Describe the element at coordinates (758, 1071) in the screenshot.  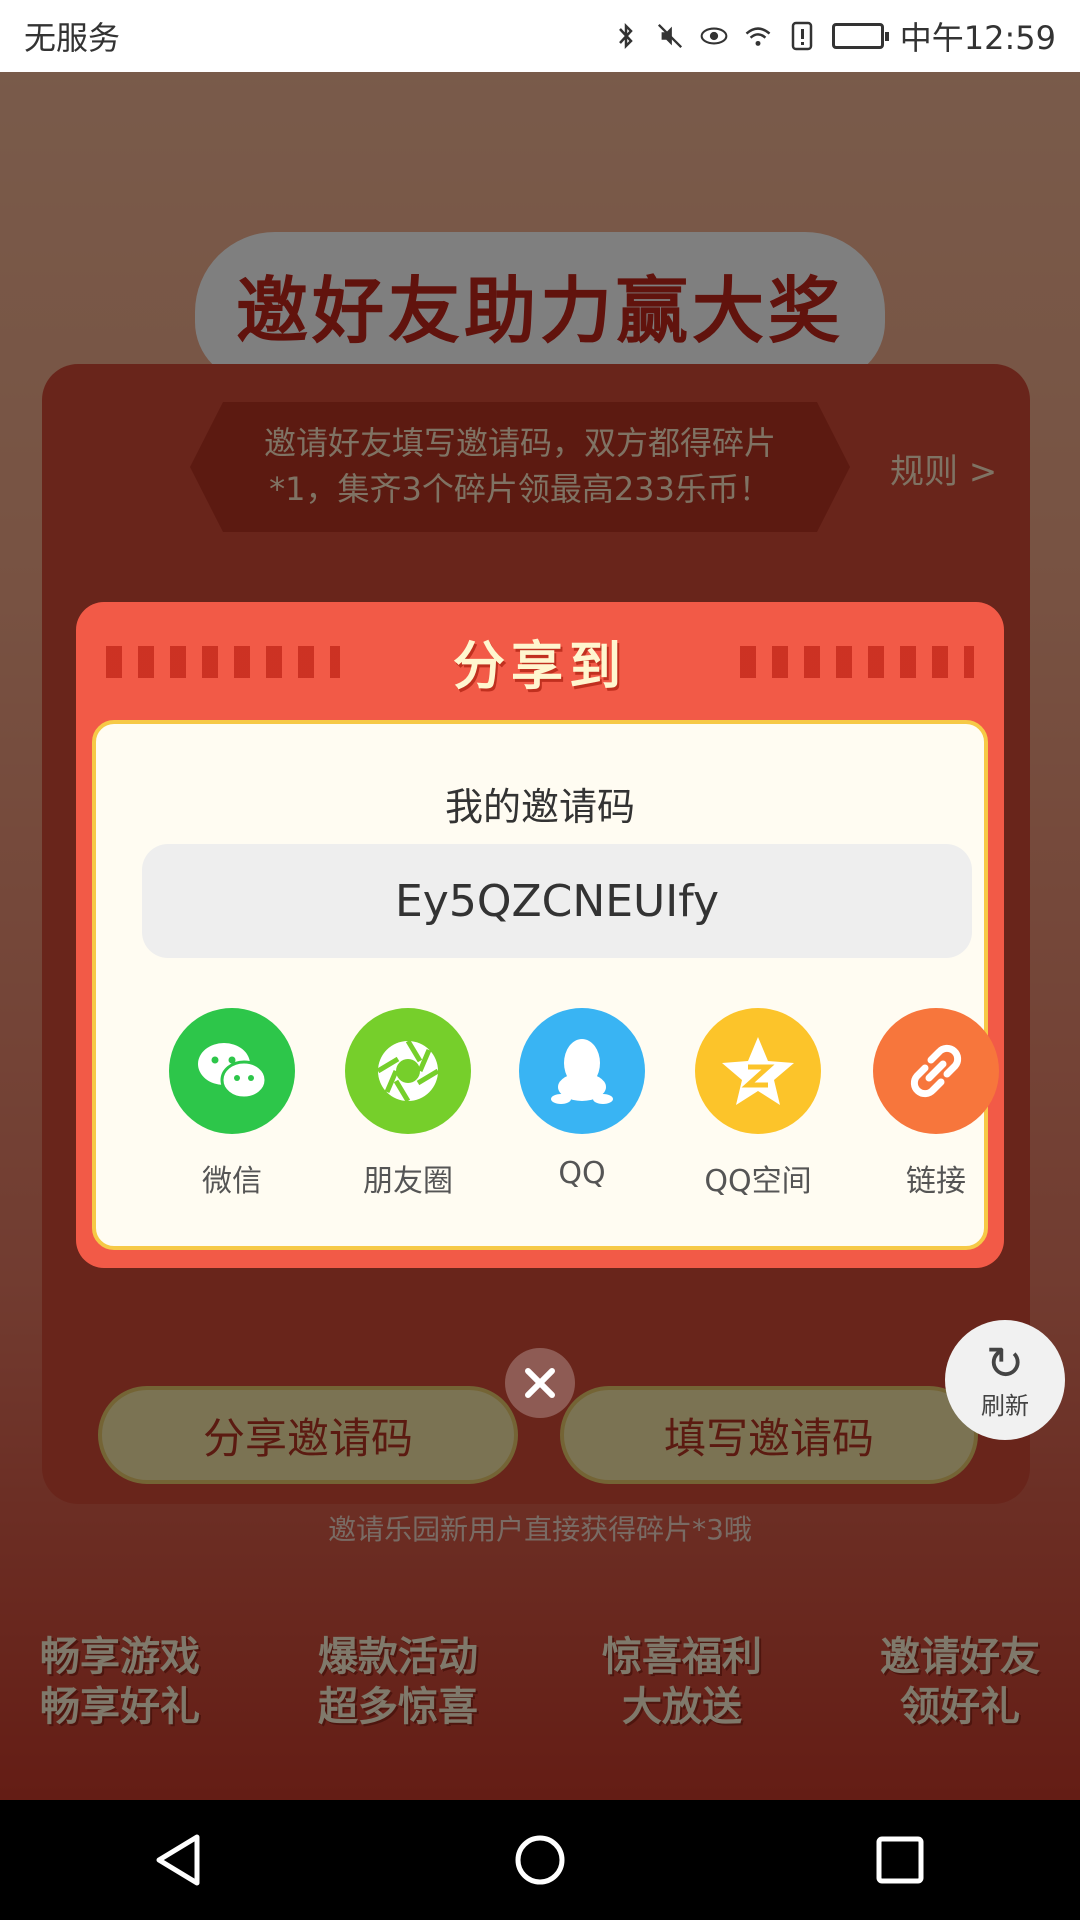
I see `qzone-icon` at that location.